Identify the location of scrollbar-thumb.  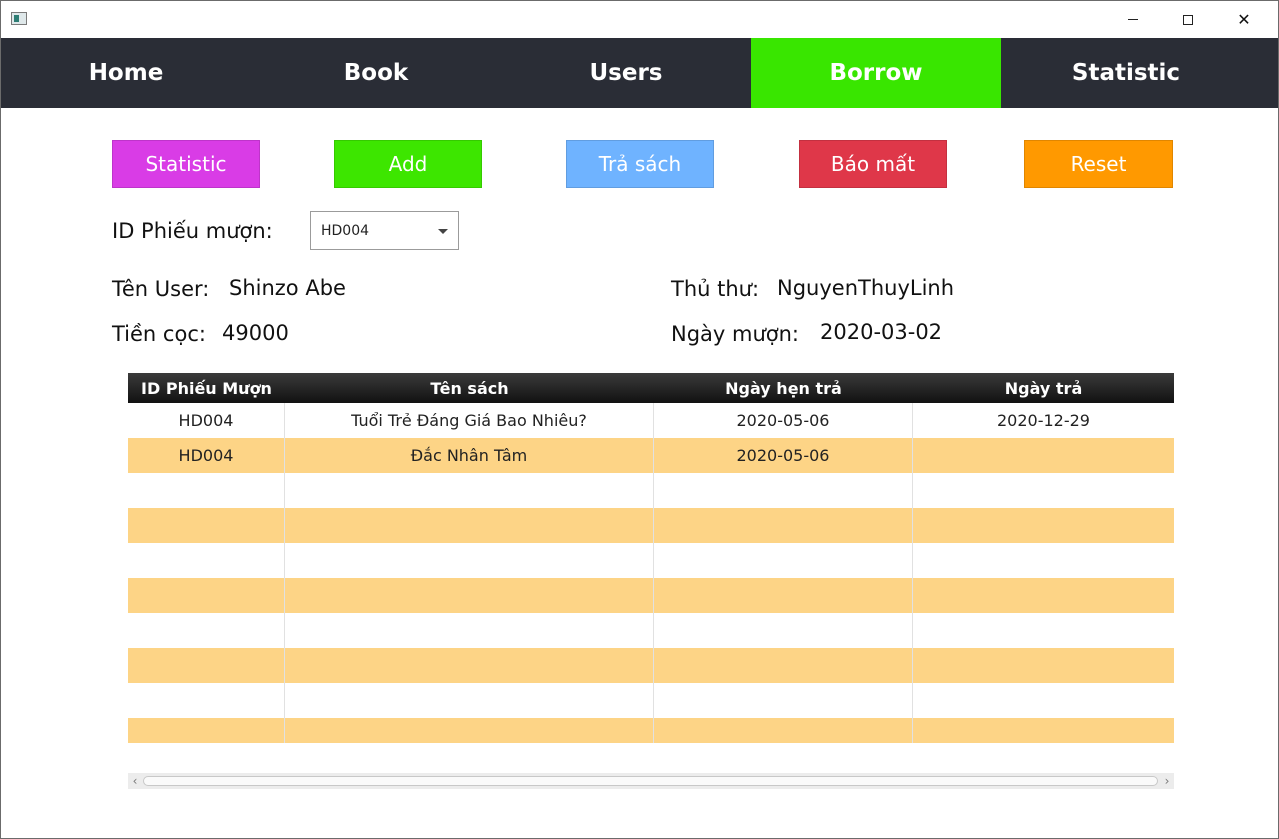
(650, 781).